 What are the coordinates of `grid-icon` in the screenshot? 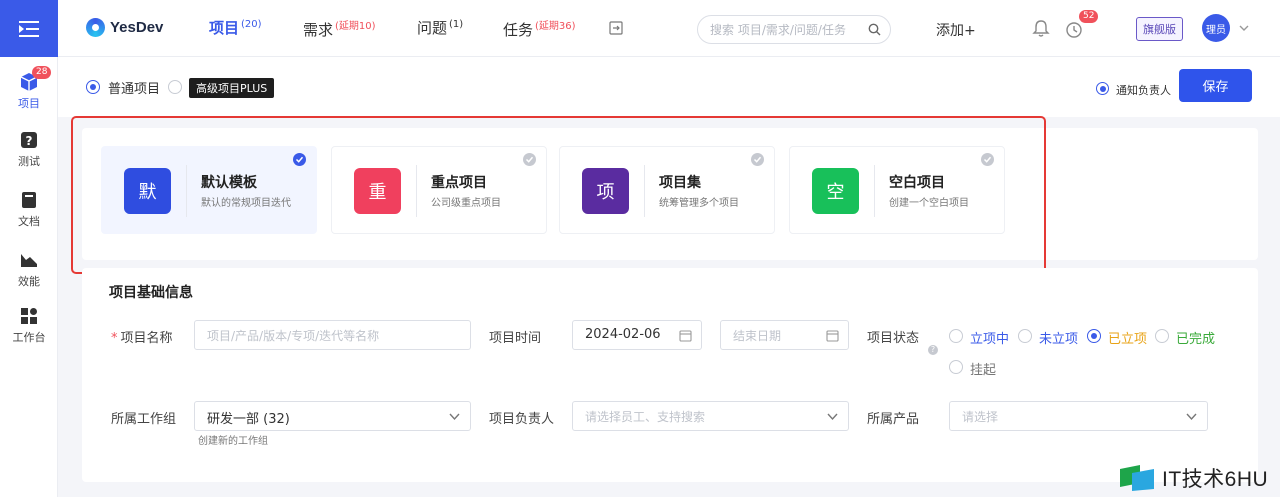 It's located at (29, 316).